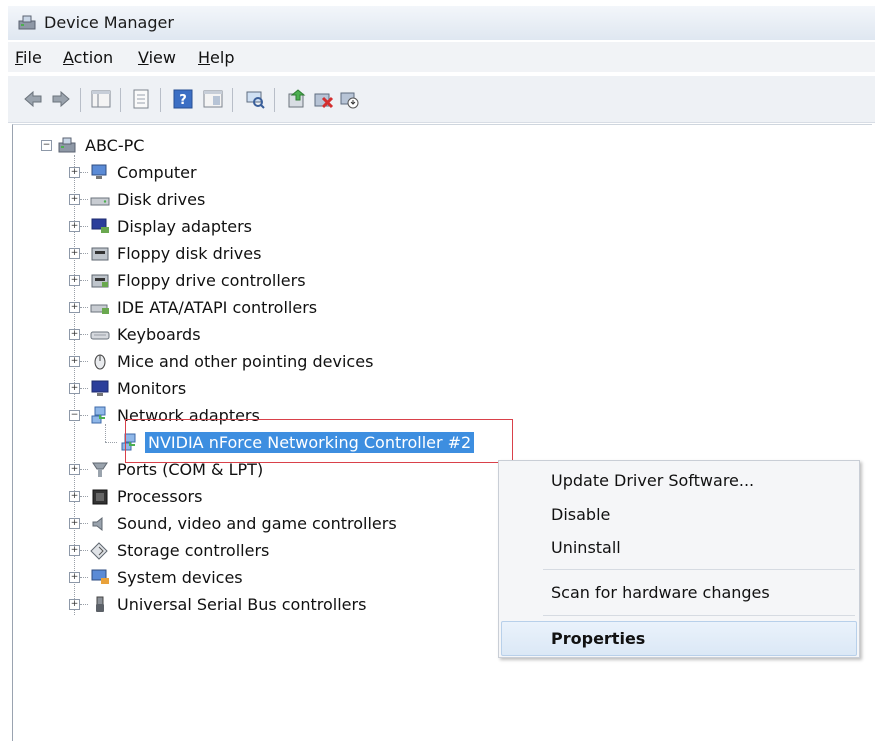 This screenshot has height=741, width=875. Describe the element at coordinates (257, 523) in the screenshot. I see `tree-category-label: Sound, video and game controllers` at that location.